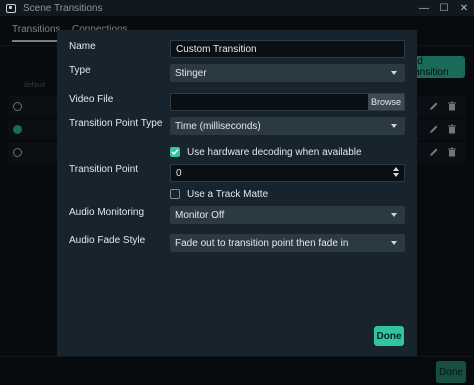  I want to click on transition-point-label: Transition Point, so click(104, 169).